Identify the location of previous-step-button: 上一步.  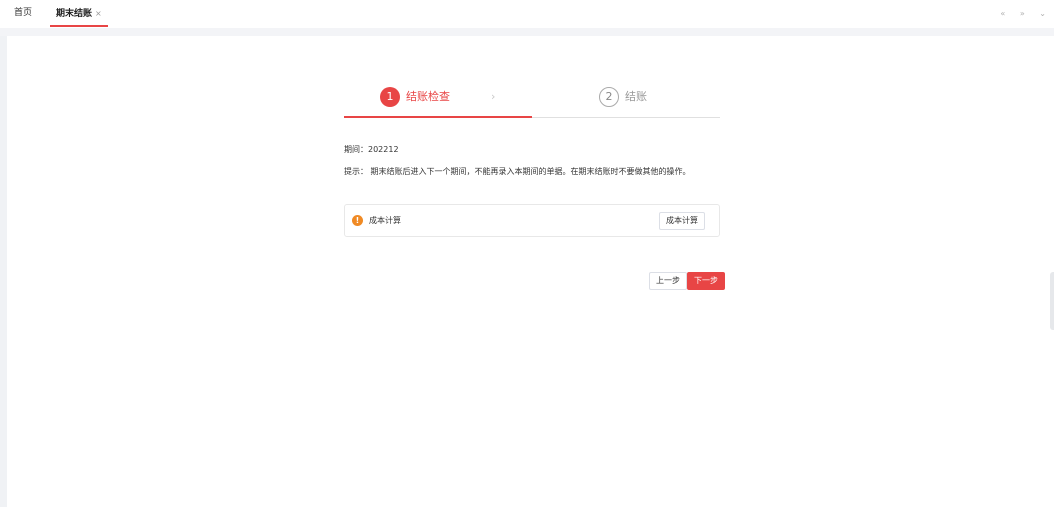
(668, 281).